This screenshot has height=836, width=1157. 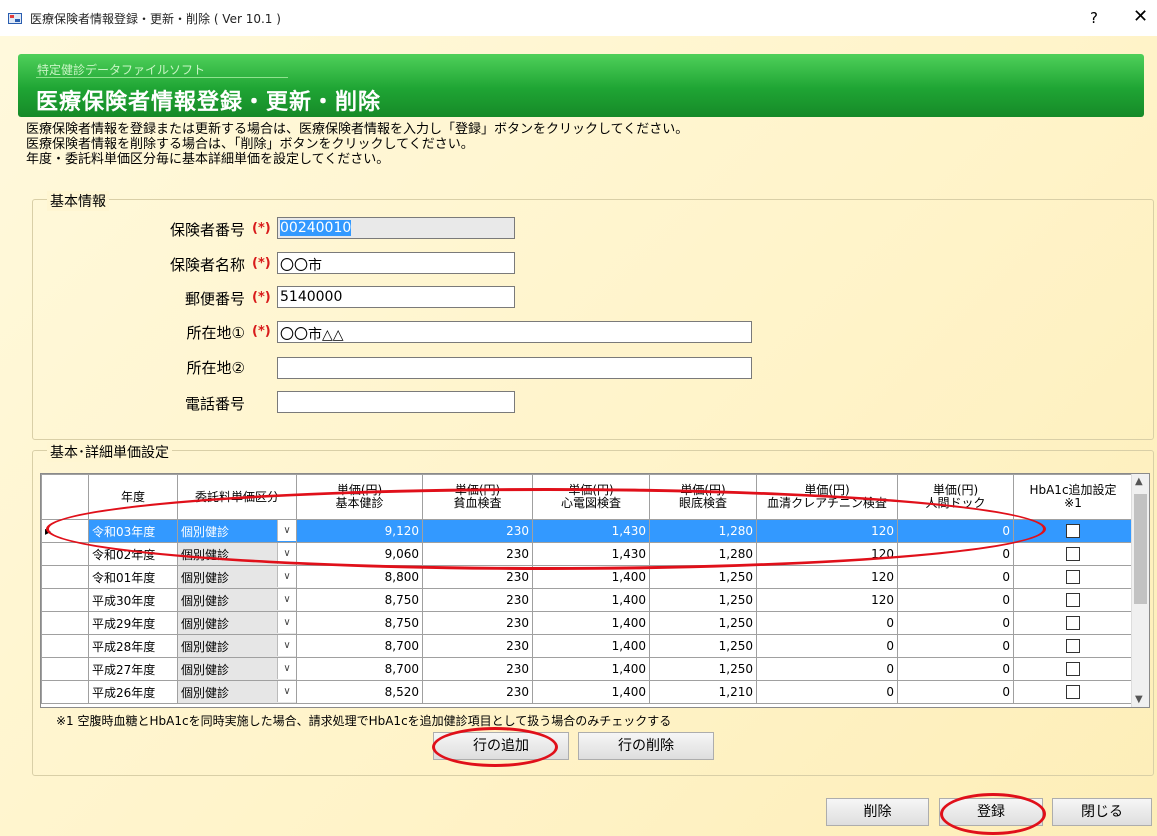 What do you see at coordinates (1139, 699) in the screenshot?
I see `scroll-down-icon: ▼` at bounding box center [1139, 699].